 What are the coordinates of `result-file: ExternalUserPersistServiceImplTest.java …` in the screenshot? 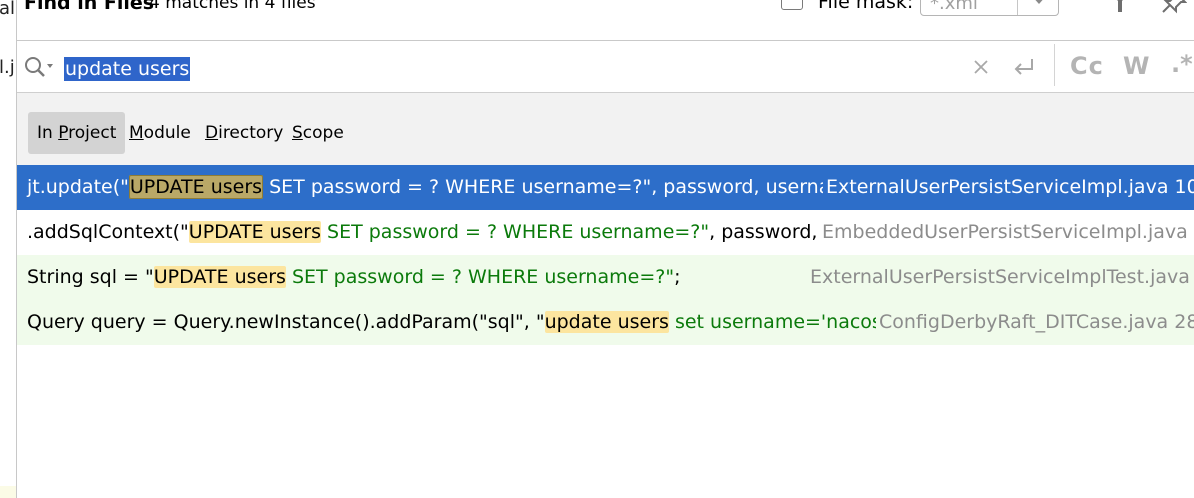 It's located at (1000, 277).